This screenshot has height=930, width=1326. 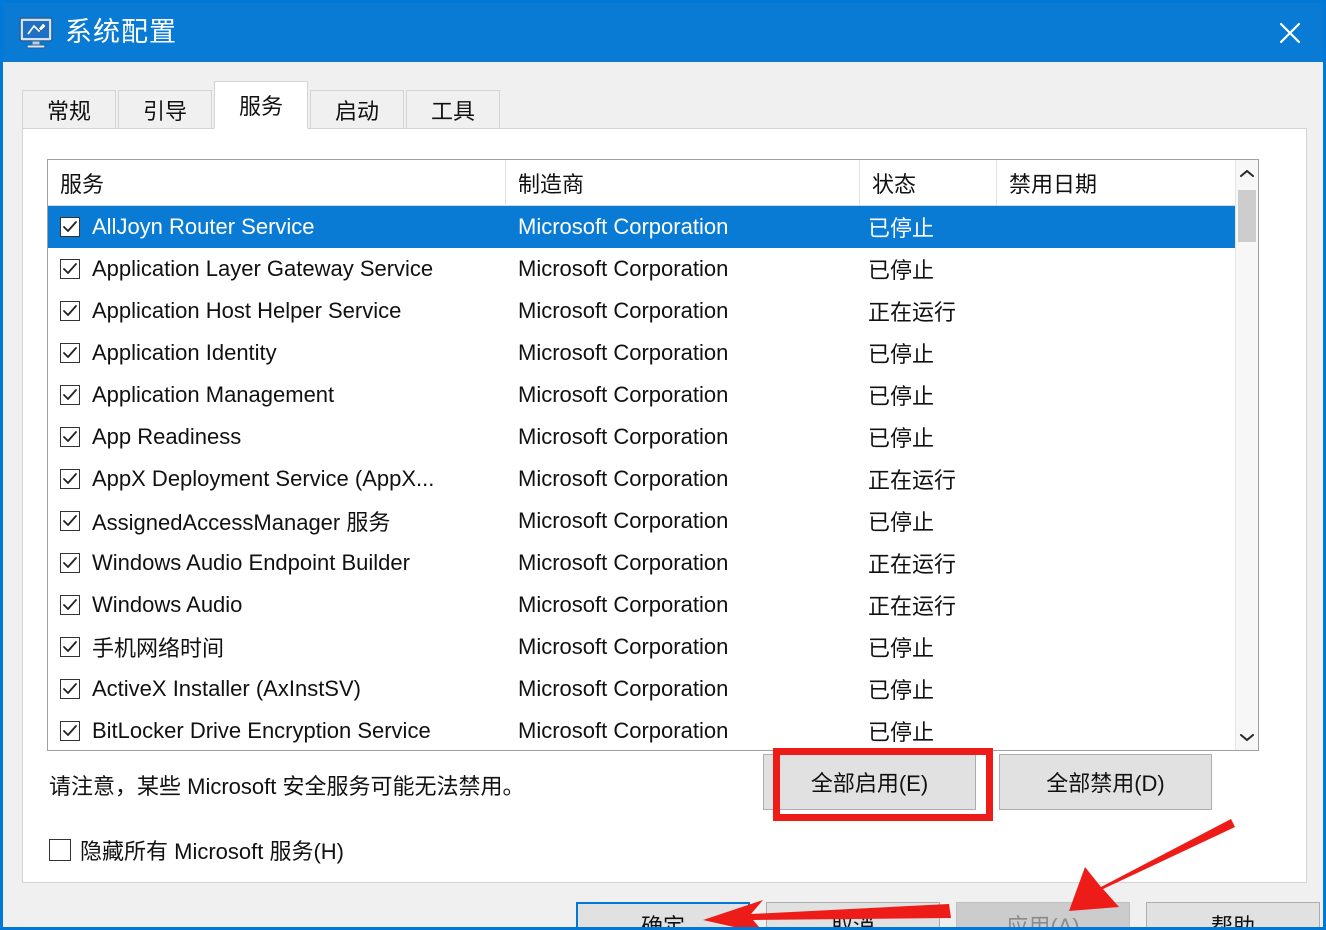 I want to click on column-header-manufacturer: 制造商, so click(x=683, y=183).